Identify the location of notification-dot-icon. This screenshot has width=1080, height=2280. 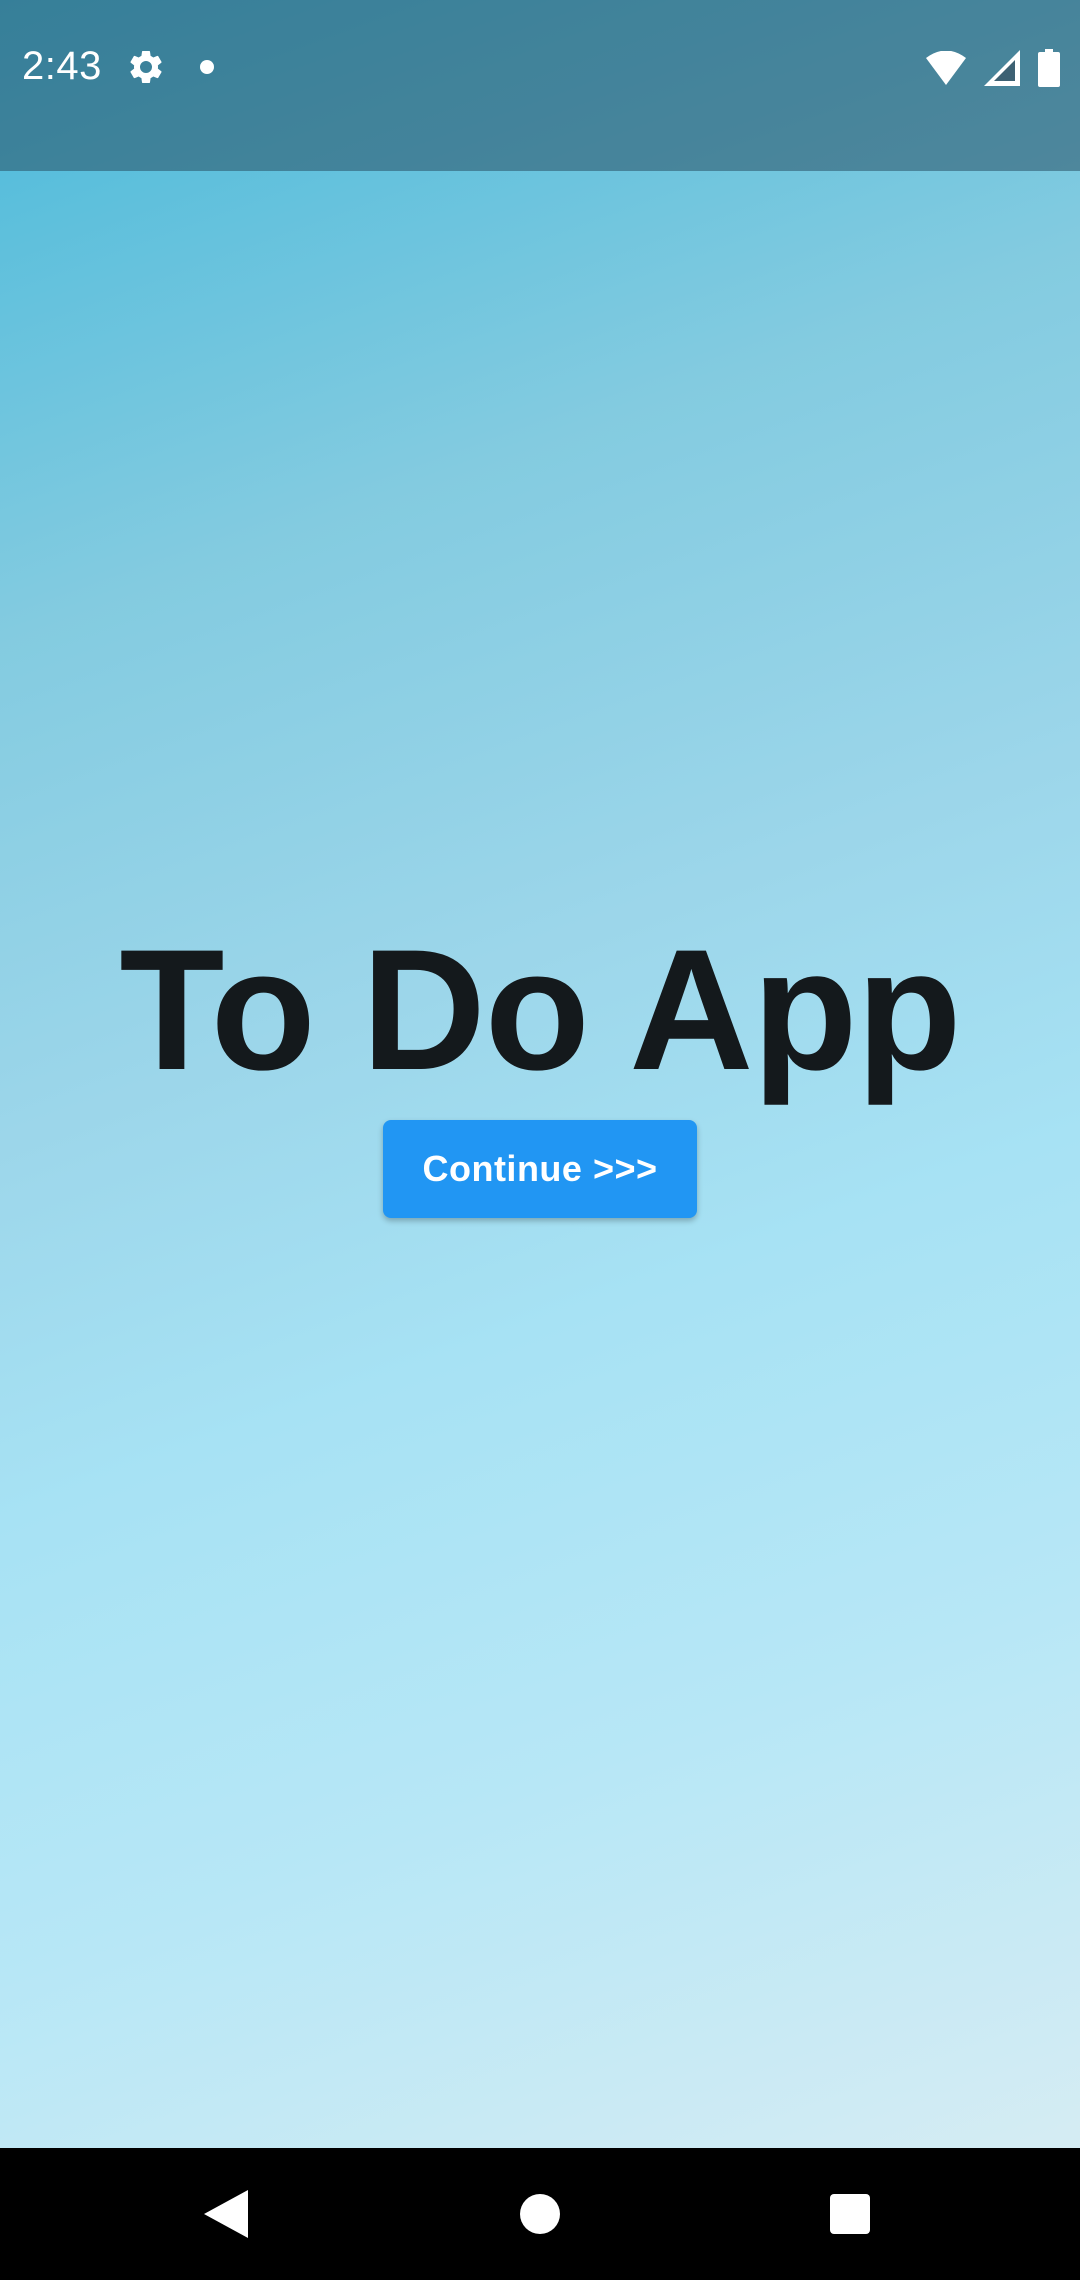
(207, 67).